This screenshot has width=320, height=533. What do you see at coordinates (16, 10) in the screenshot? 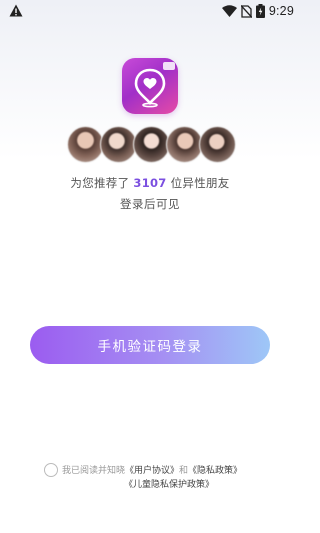
I see `warning-icon` at bounding box center [16, 10].